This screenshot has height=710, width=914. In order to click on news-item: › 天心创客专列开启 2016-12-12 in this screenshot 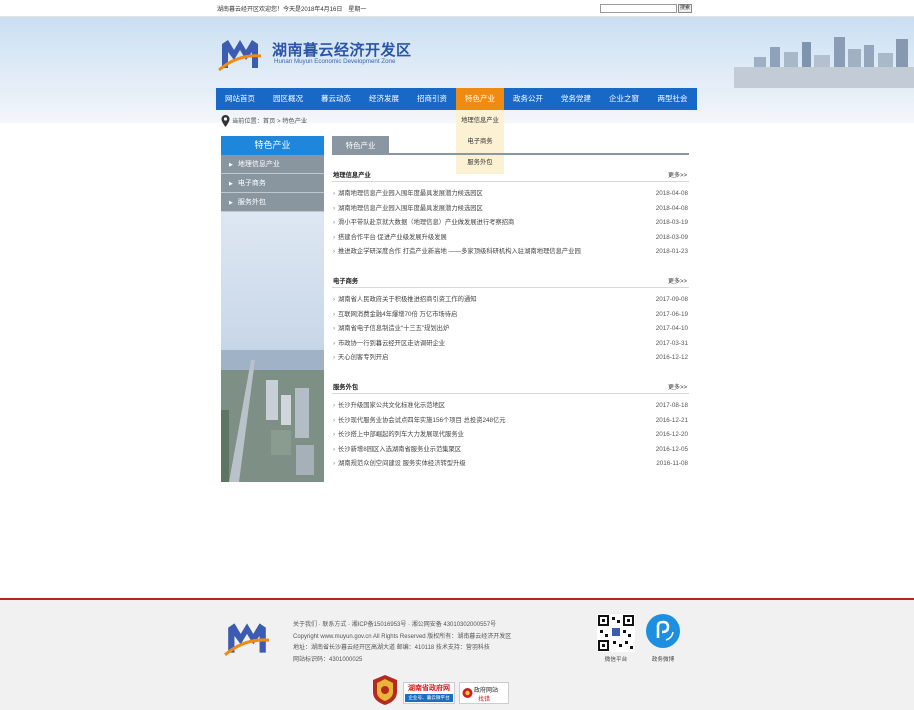, I will do `click(510, 358)`.